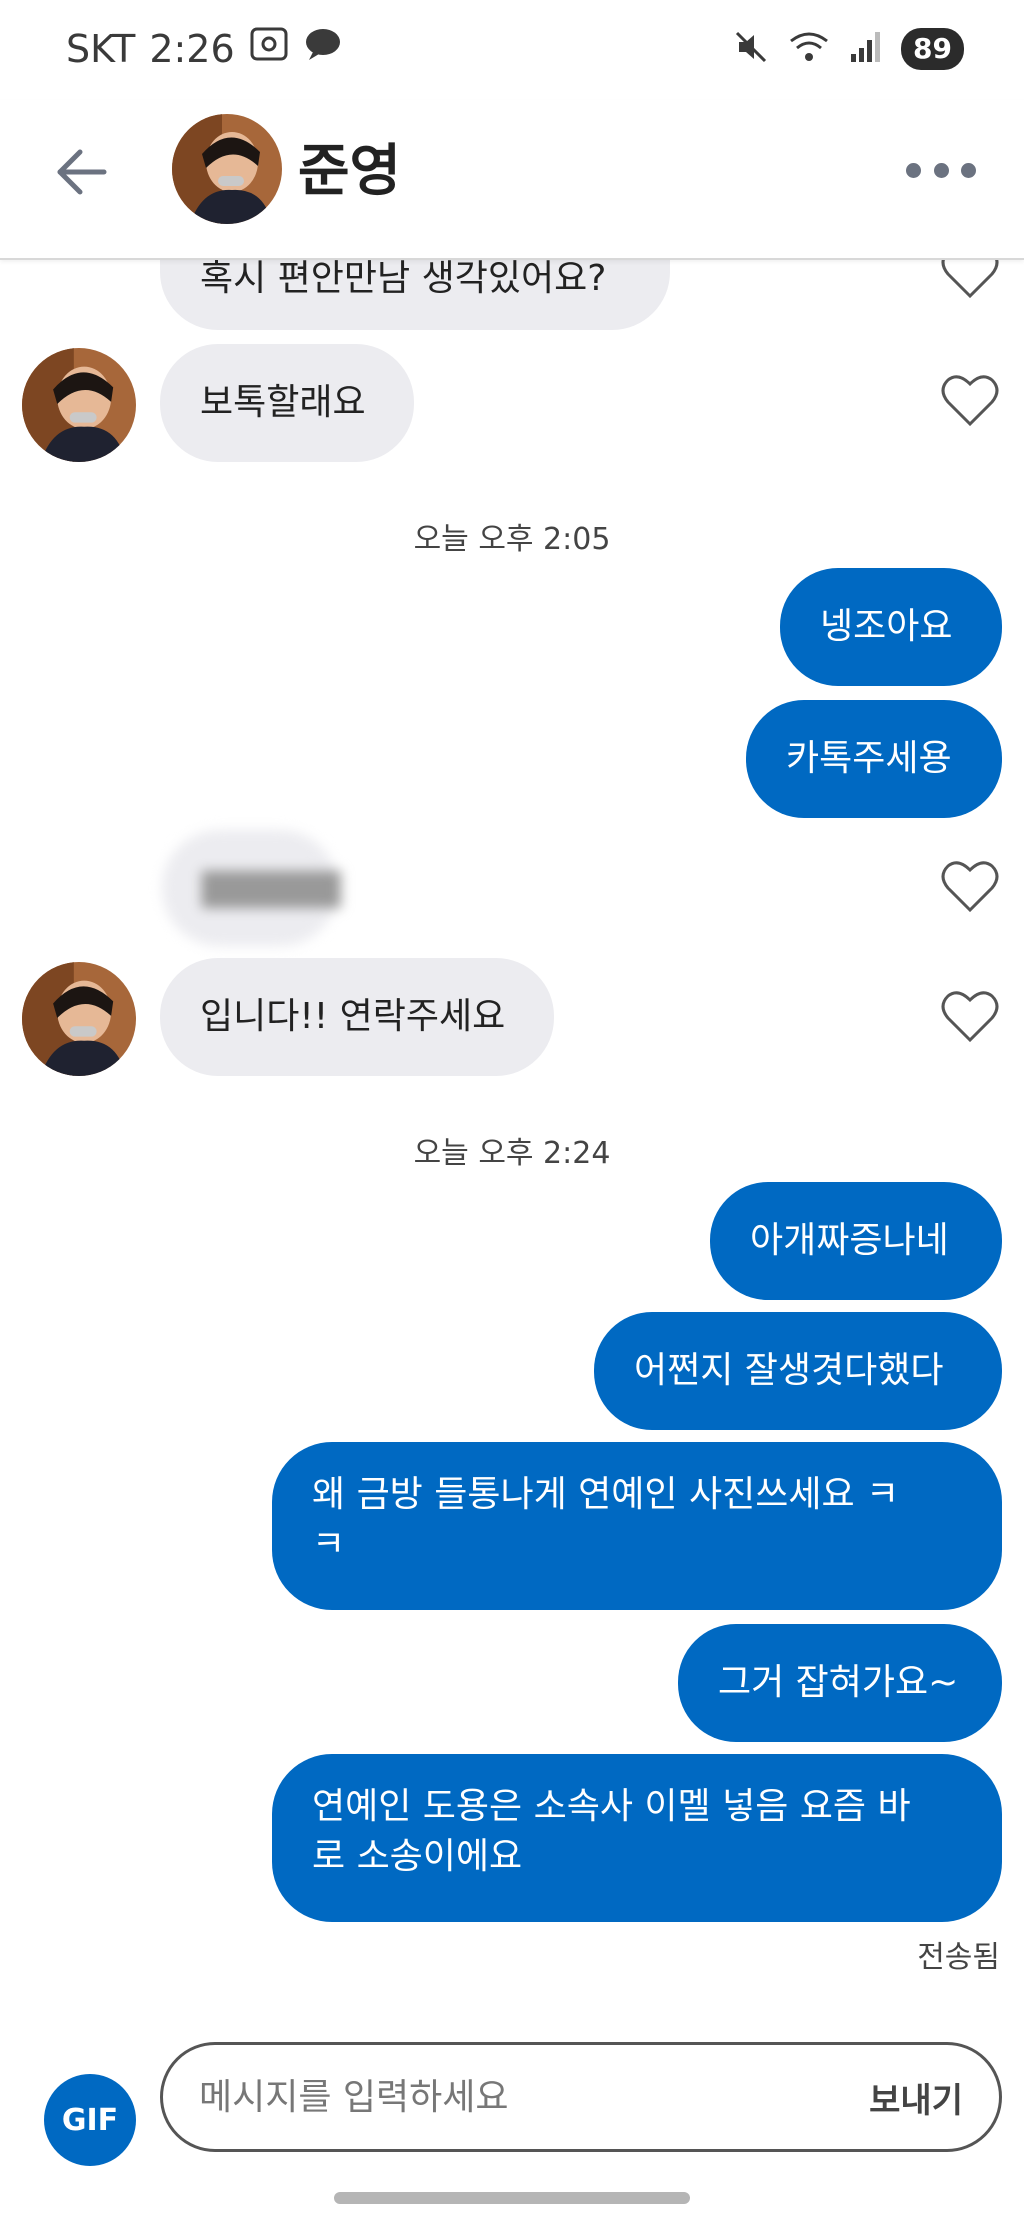 Image resolution: width=1024 pixels, height=2219 pixels. What do you see at coordinates (357, 1017) in the screenshot?
I see `message-incoming: 입니다!! 연락주세요` at bounding box center [357, 1017].